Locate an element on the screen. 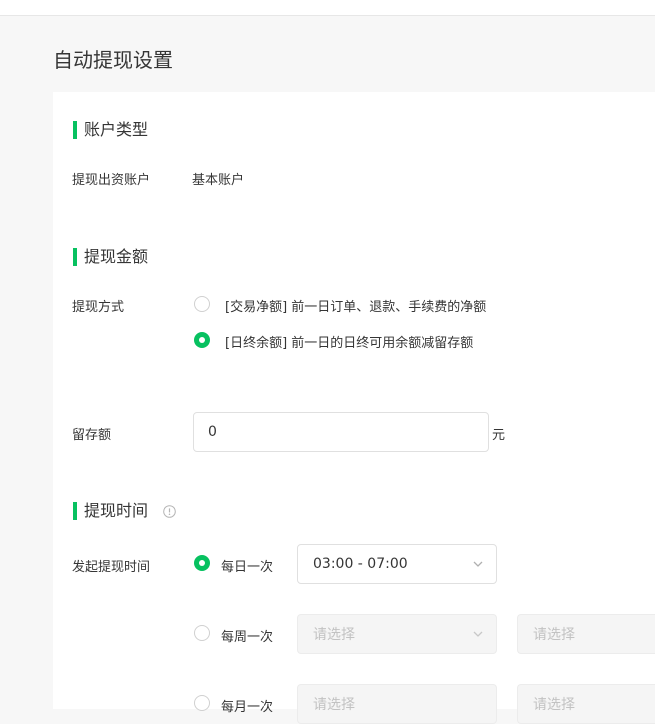  weekly-day-placeholder: 请选择 is located at coordinates (334, 635).